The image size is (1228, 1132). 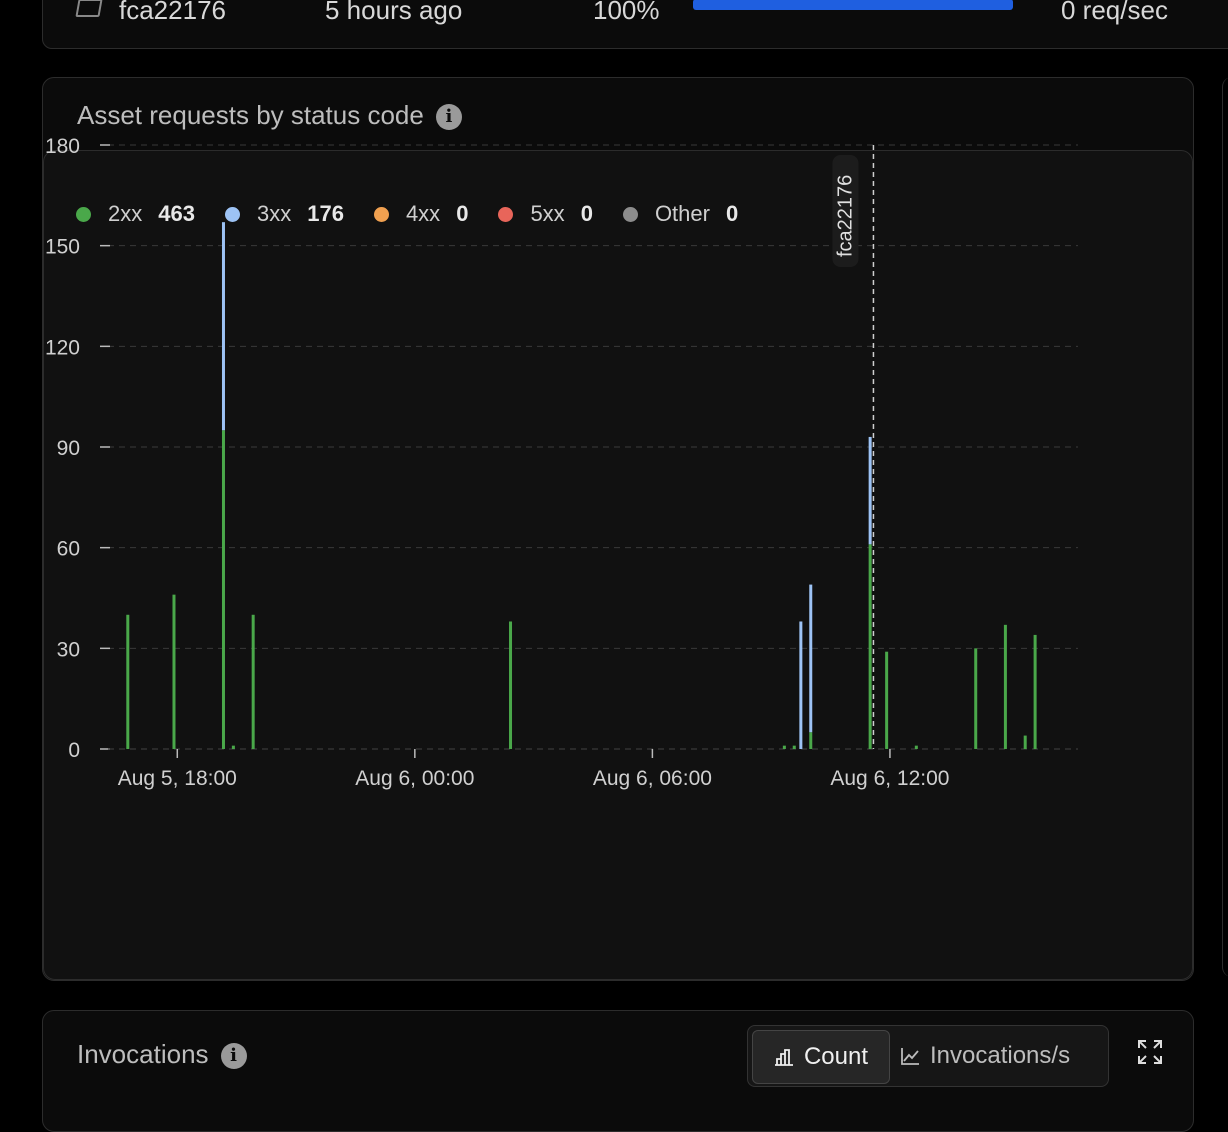 I want to click on y-tick-label: 180, so click(x=62, y=146).